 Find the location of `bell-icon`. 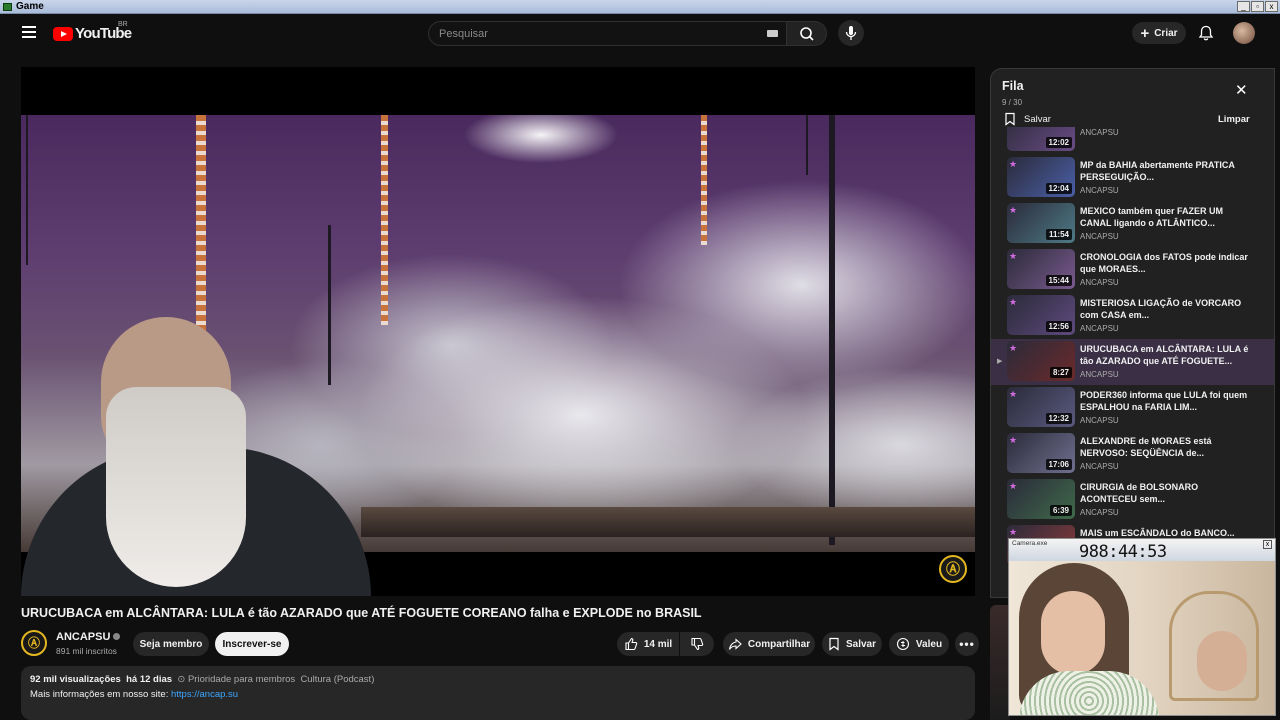

bell-icon is located at coordinates (1206, 33).